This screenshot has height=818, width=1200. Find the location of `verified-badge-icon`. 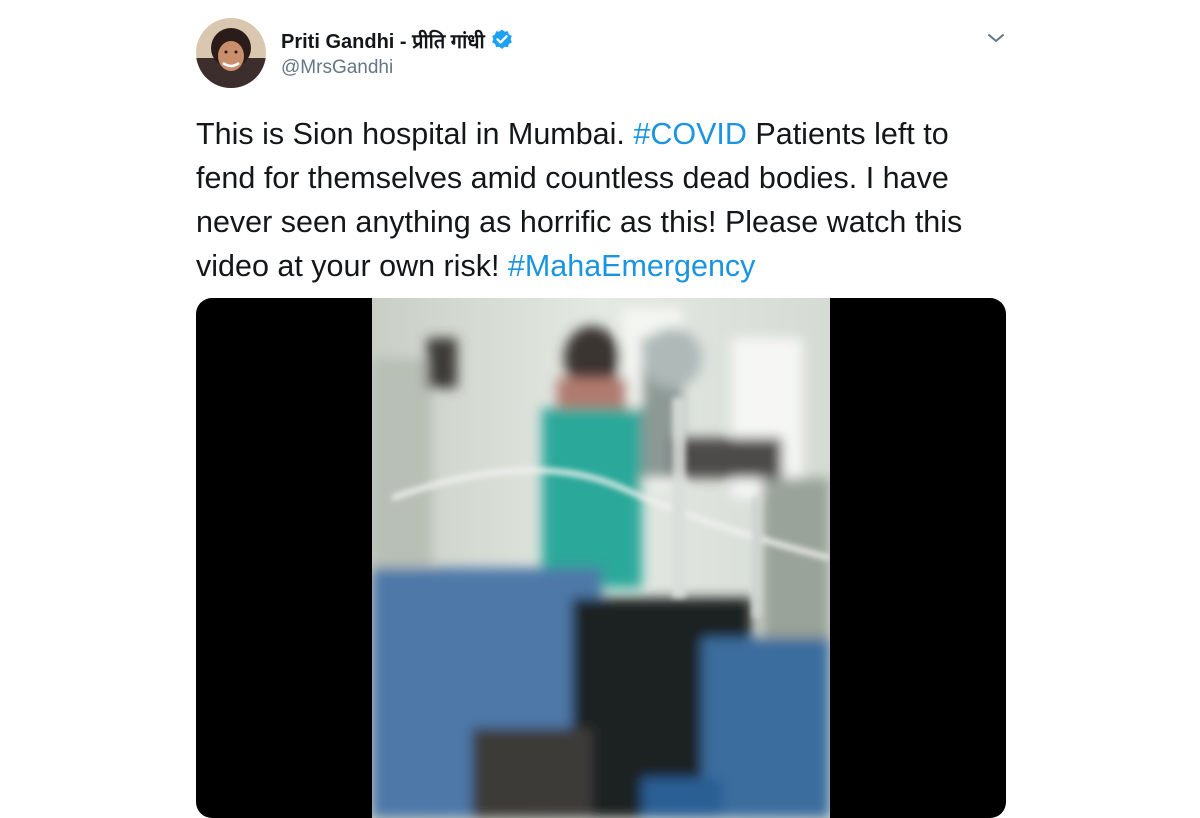

verified-badge-icon is located at coordinates (502, 40).